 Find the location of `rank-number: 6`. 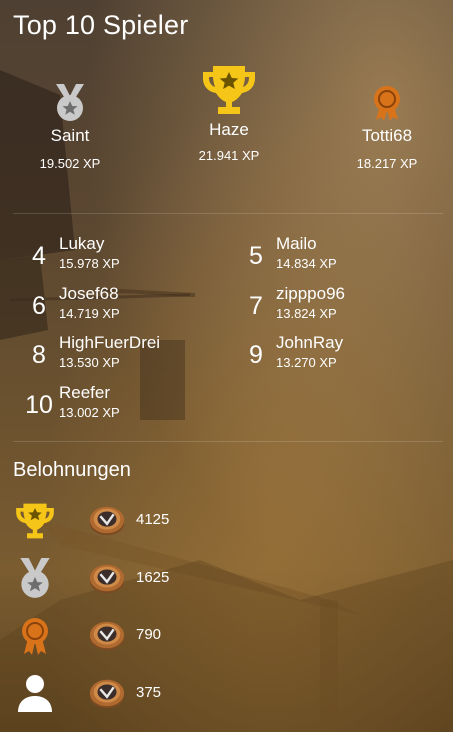

rank-number: 6 is located at coordinates (39, 306).